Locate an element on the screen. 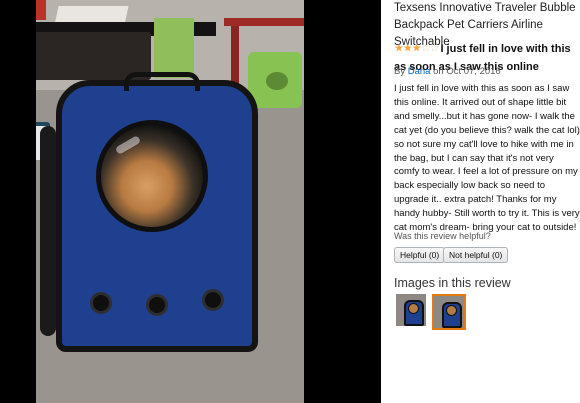 The image size is (580, 403). star-rating: ★★★☆☆ is located at coordinates (417, 48).